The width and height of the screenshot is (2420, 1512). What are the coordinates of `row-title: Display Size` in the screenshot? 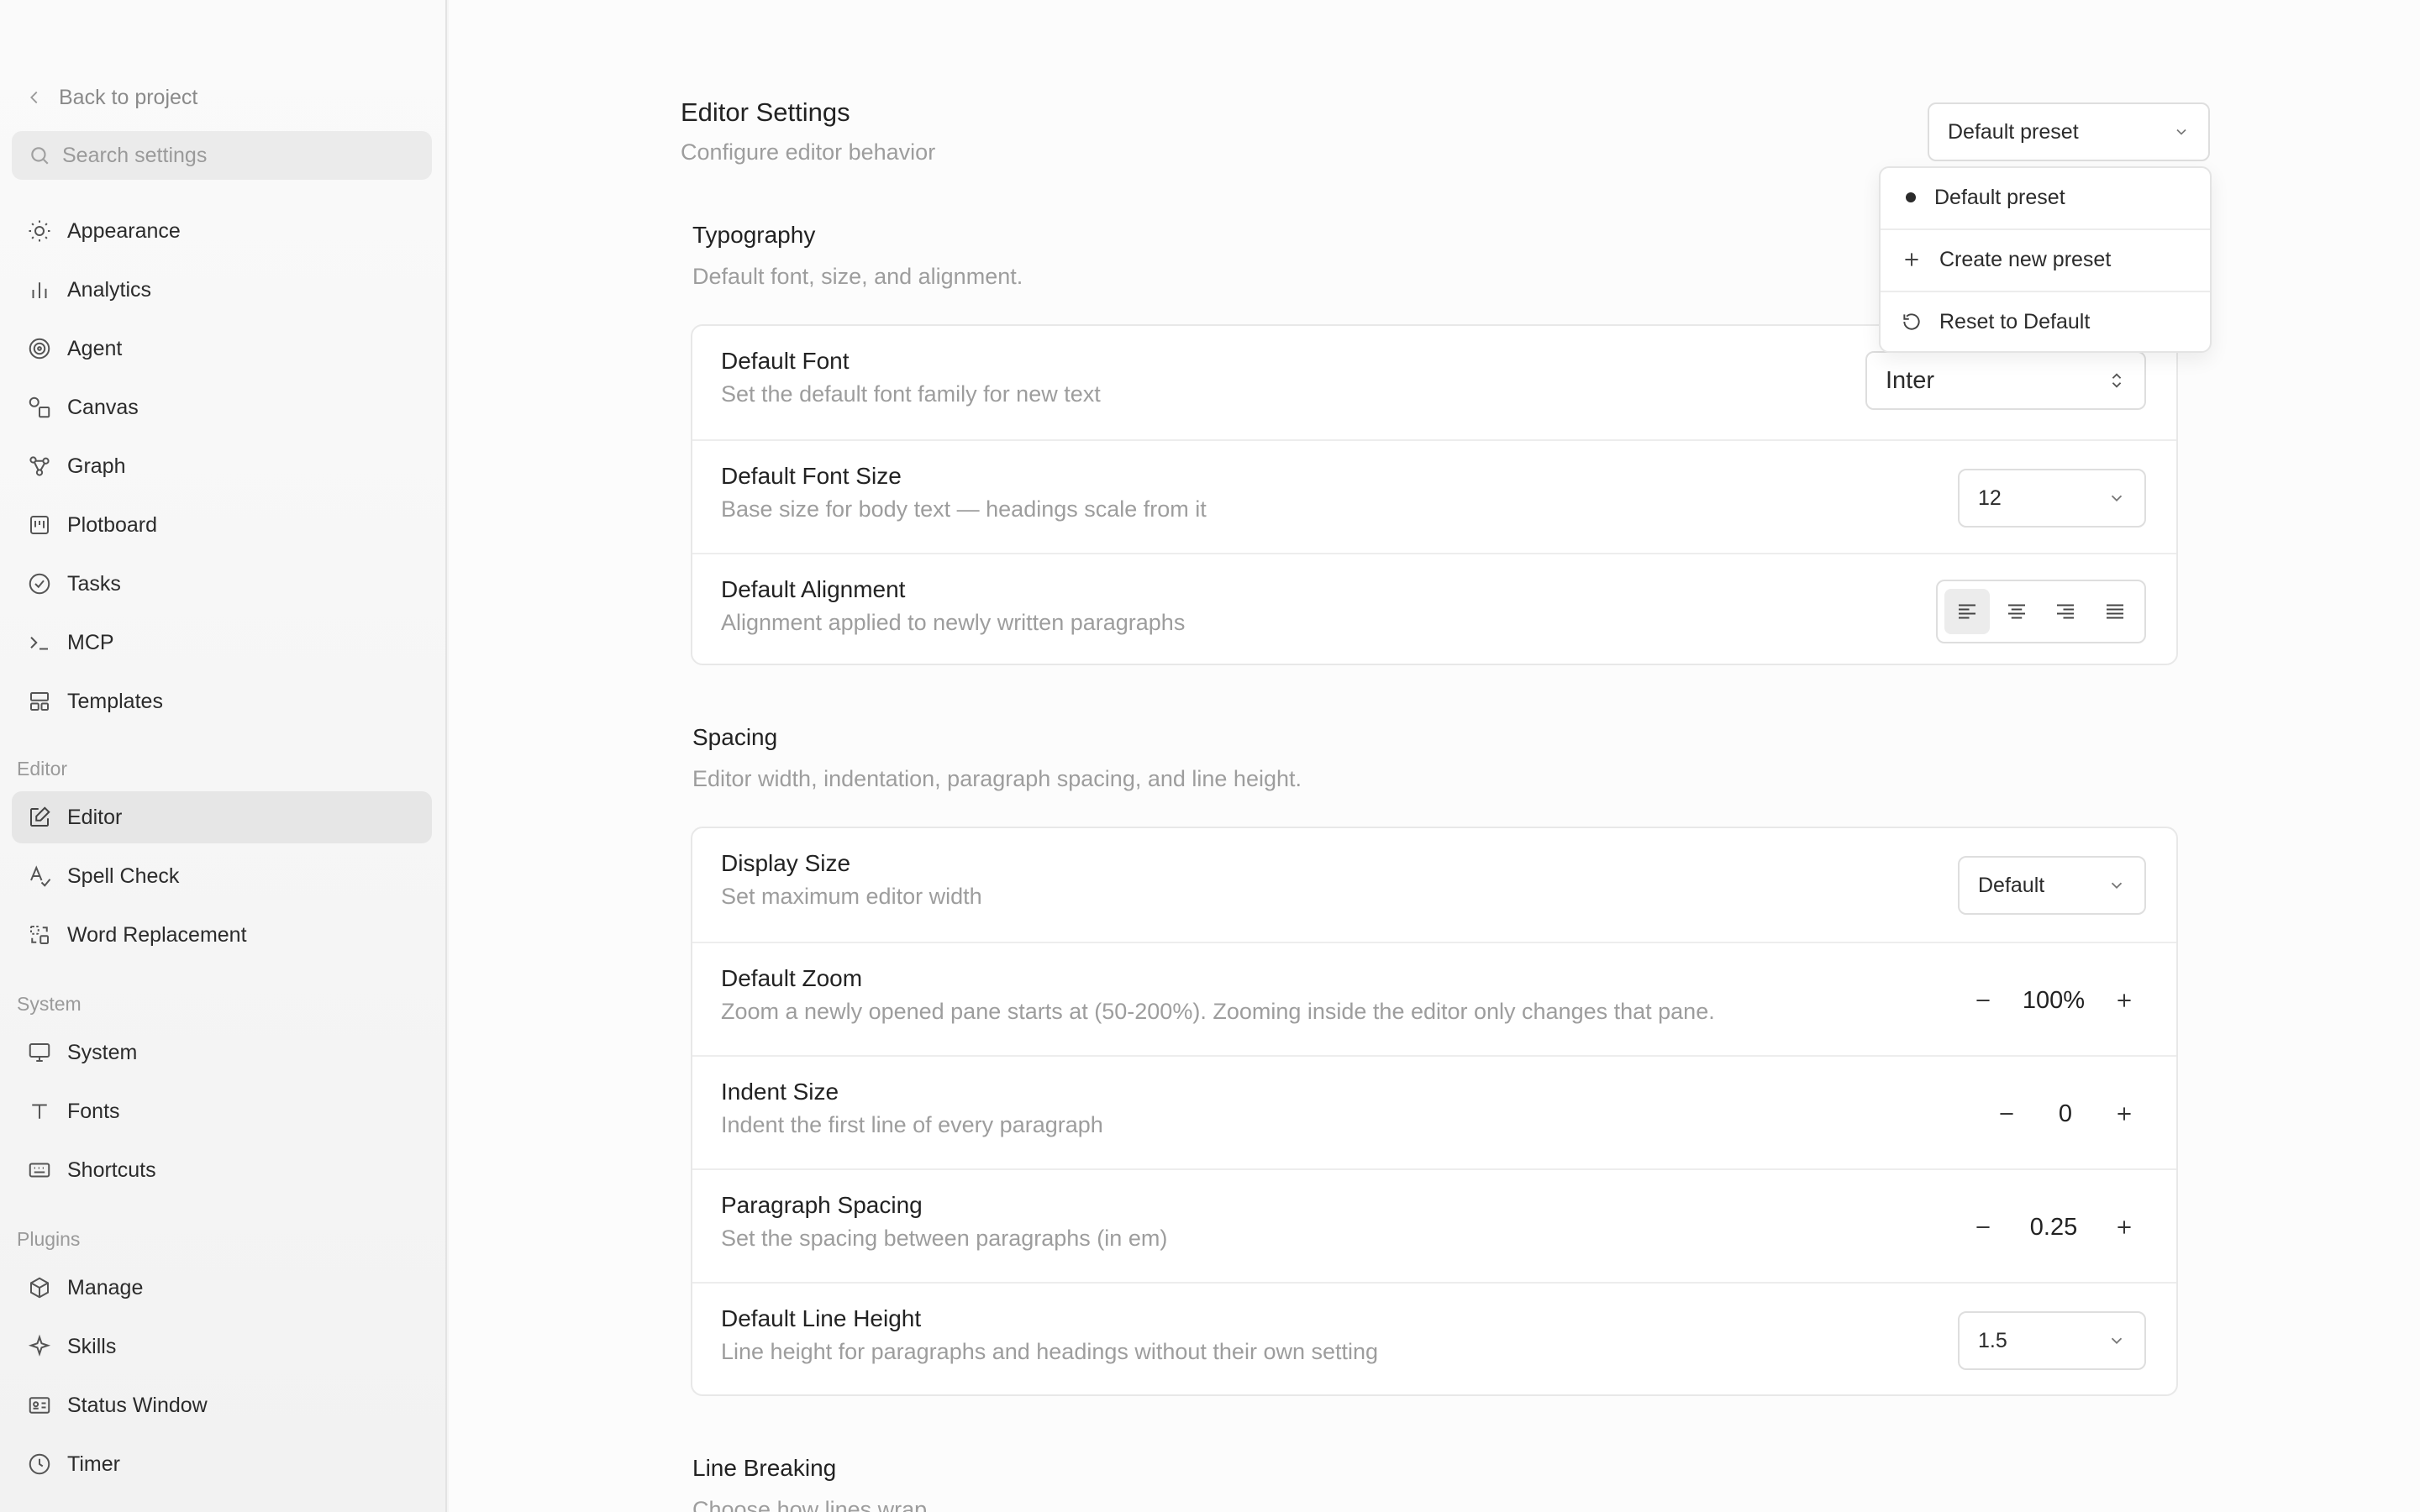 It's located at (786, 863).